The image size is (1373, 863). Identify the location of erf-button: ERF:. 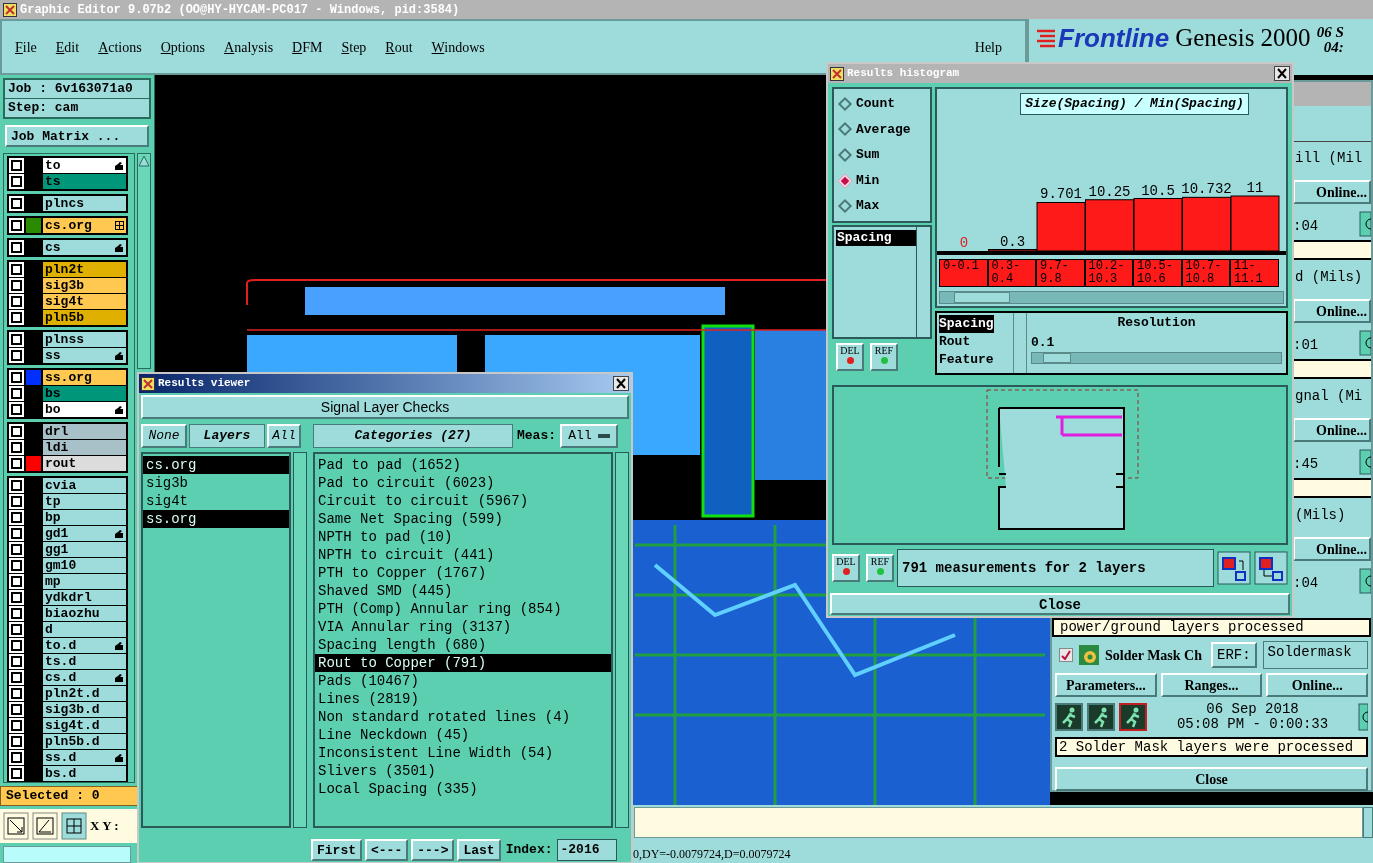
(1234, 655).